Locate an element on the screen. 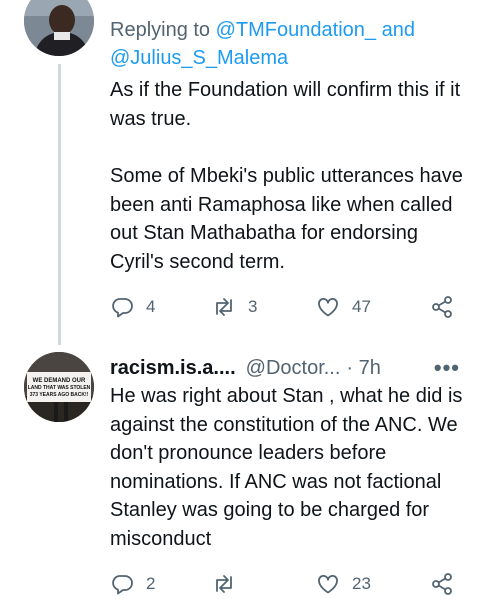 The height and width of the screenshot is (599, 480). avatar is located at coordinates (59, 28).